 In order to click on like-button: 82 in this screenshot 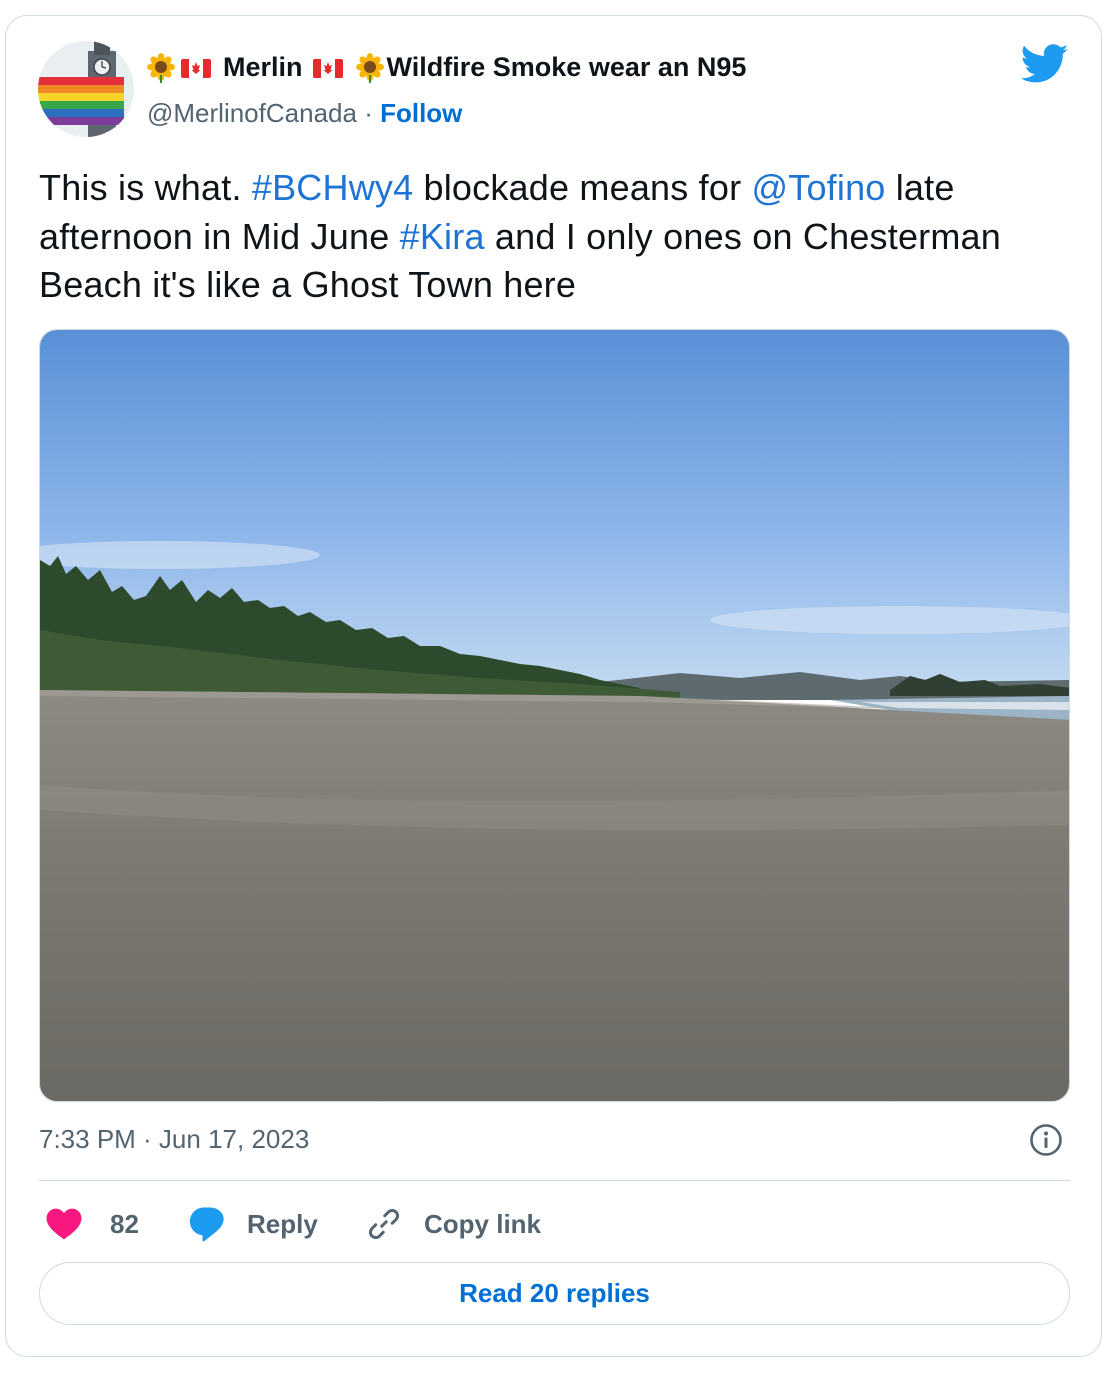, I will do `click(92, 1224)`.